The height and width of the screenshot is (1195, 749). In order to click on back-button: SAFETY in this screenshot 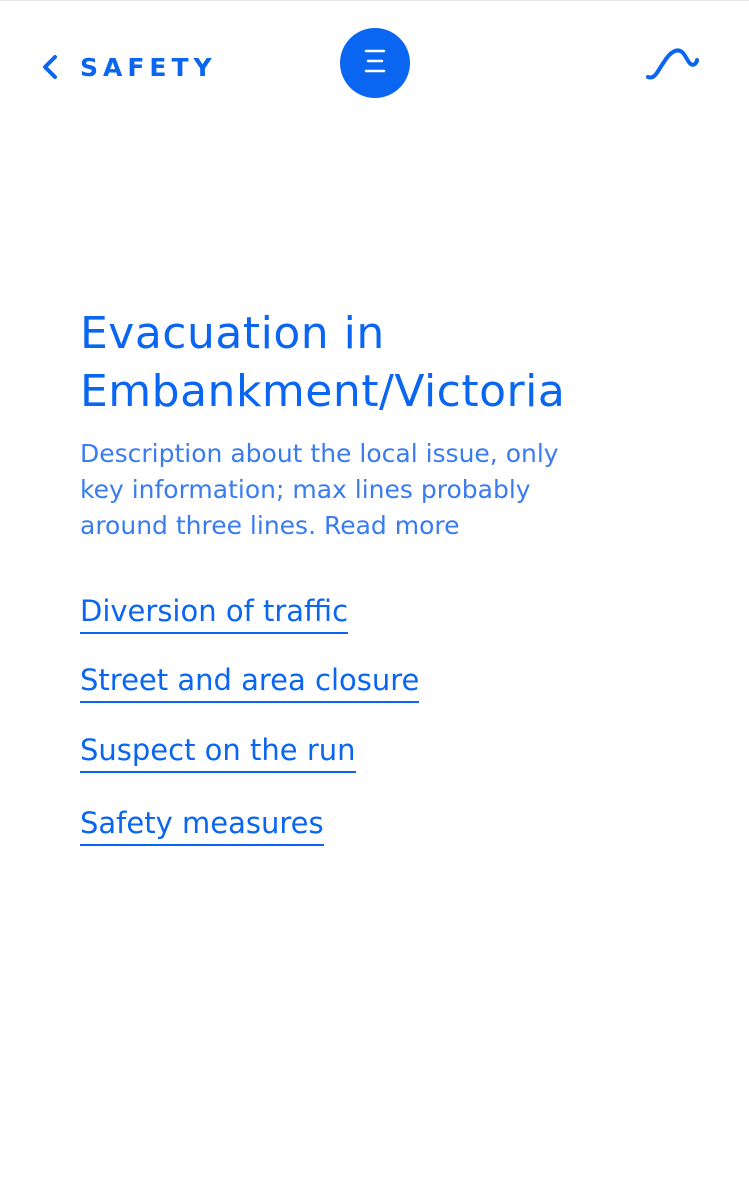, I will do `click(128, 67)`.